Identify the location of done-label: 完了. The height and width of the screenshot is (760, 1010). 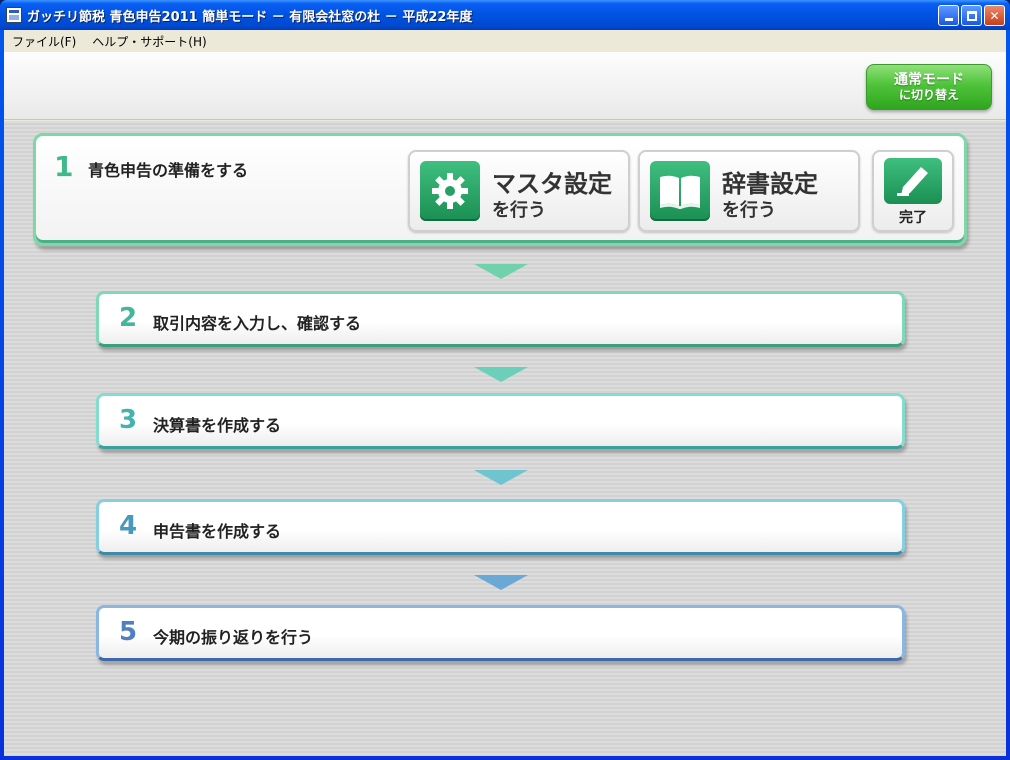
(913, 218).